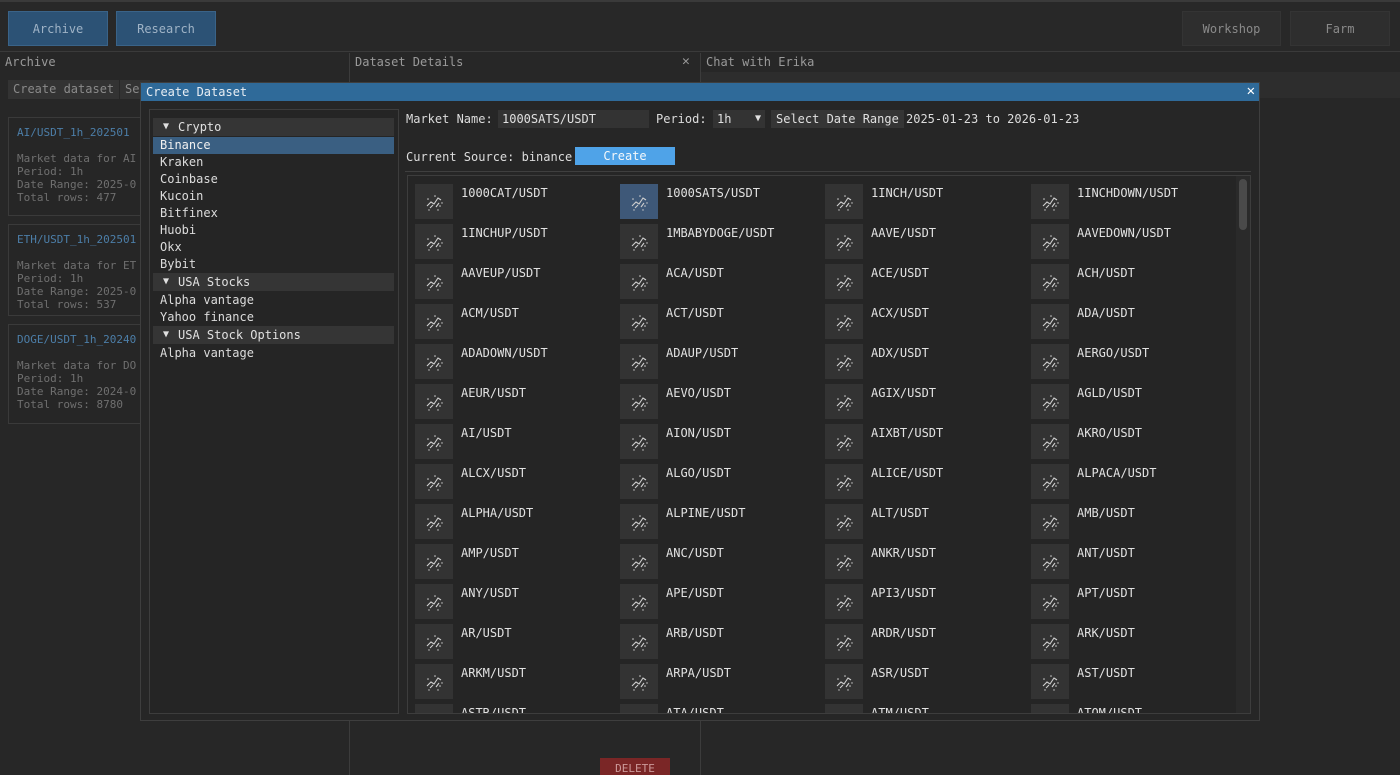  Describe the element at coordinates (722, 444) in the screenshot. I see `market-item: AION/USDT` at that location.